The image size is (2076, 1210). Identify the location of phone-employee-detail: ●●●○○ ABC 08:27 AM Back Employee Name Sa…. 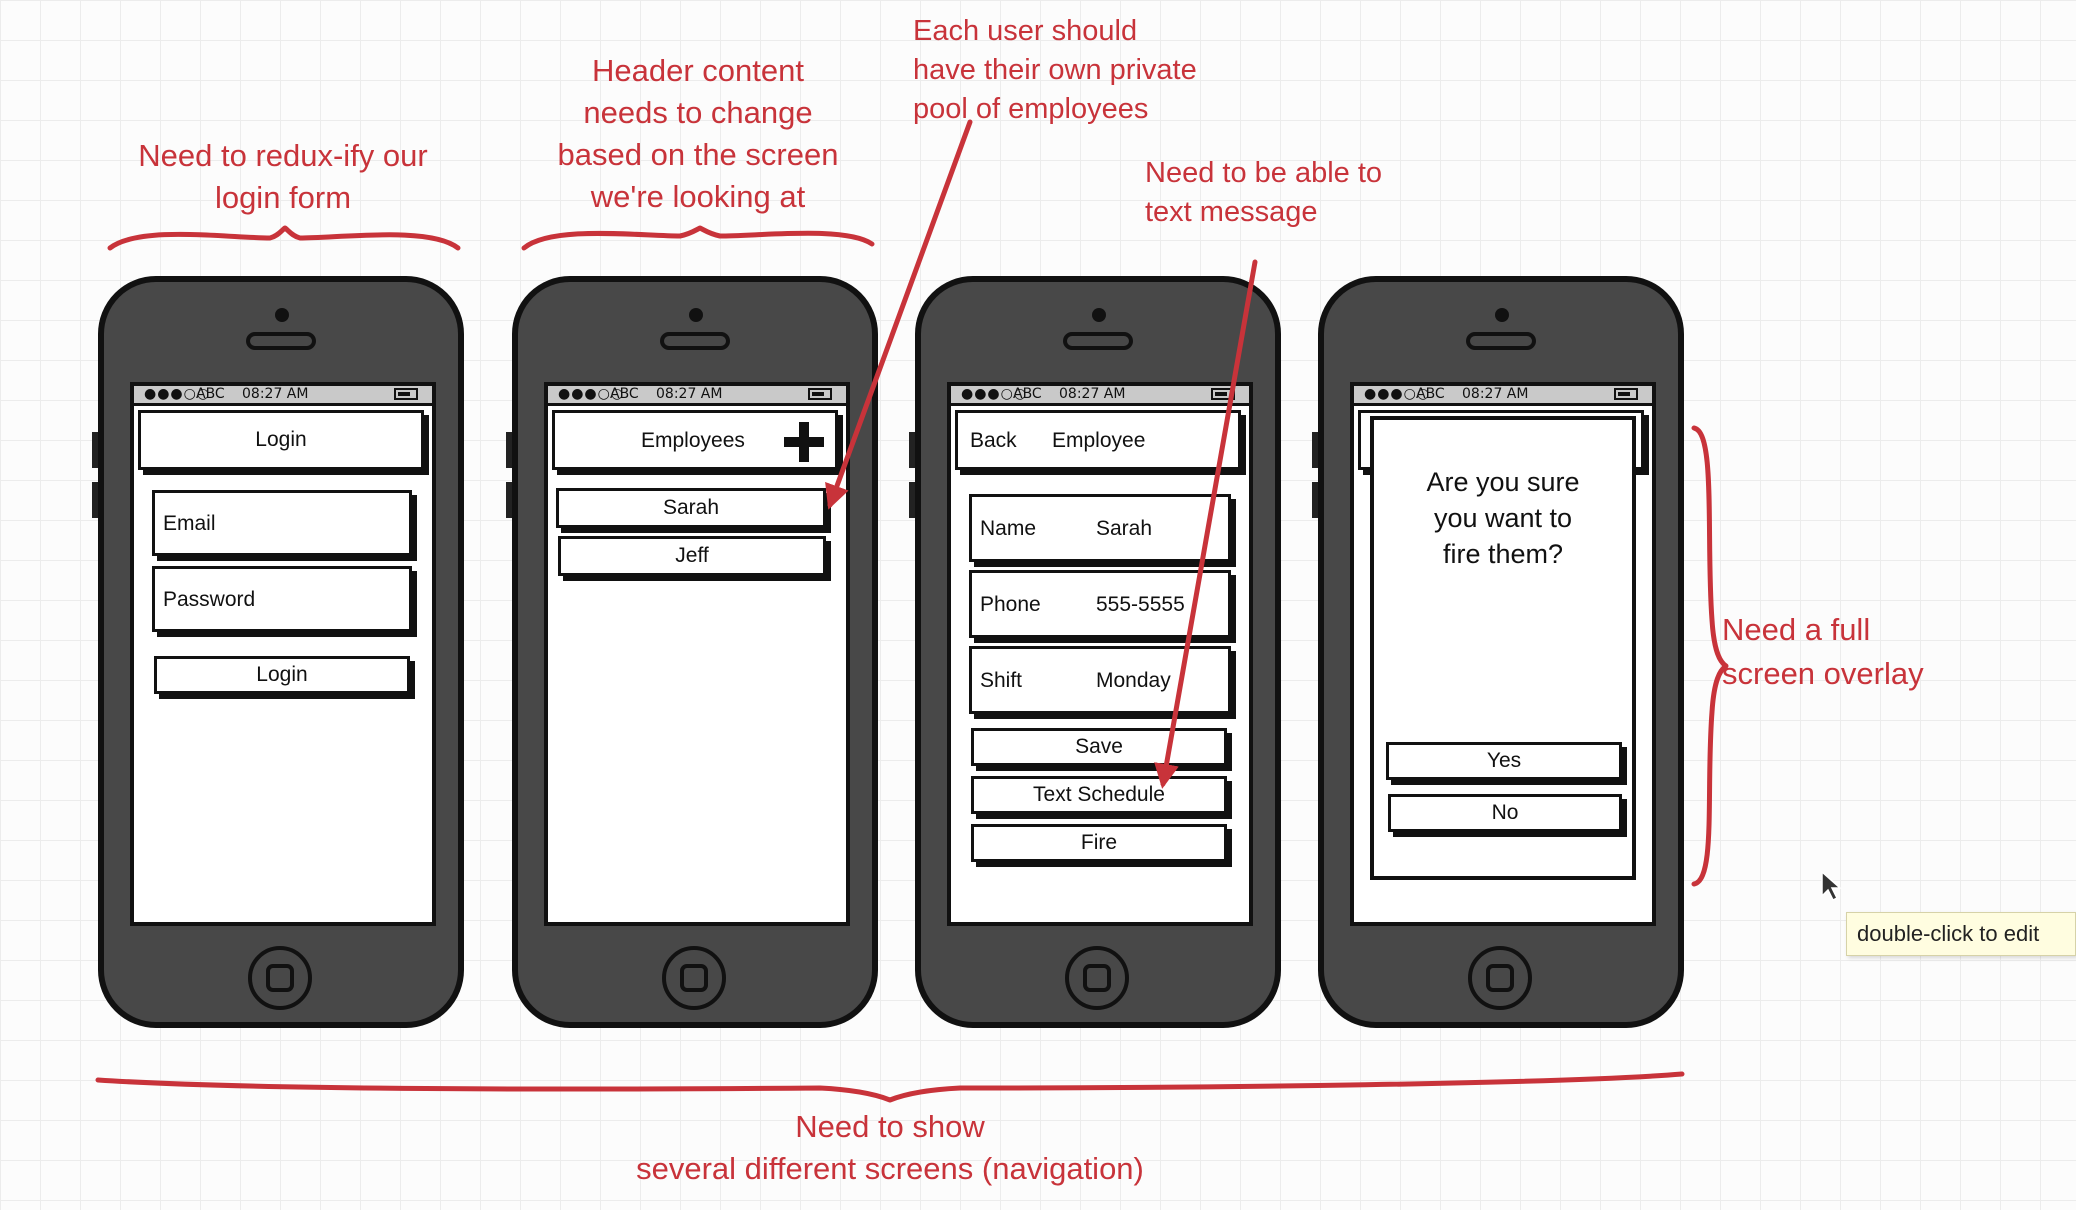
(1095, 652).